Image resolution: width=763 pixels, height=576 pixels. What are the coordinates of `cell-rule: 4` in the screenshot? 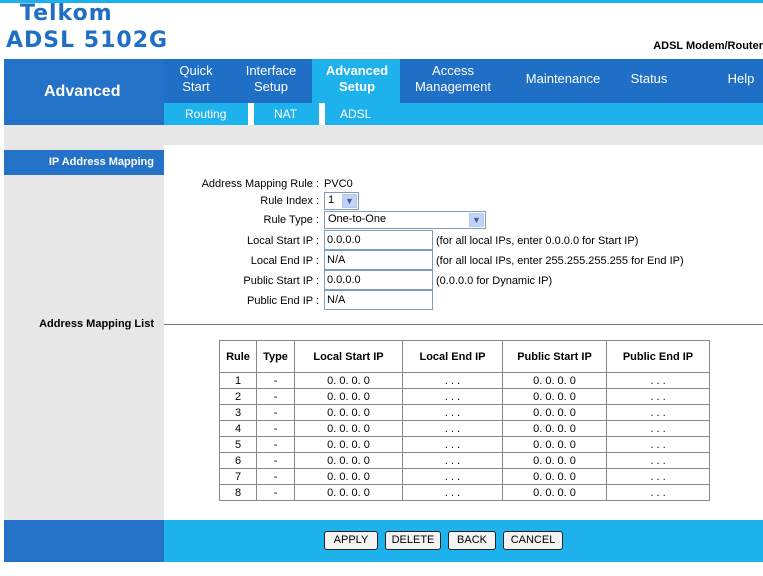 It's located at (238, 428).